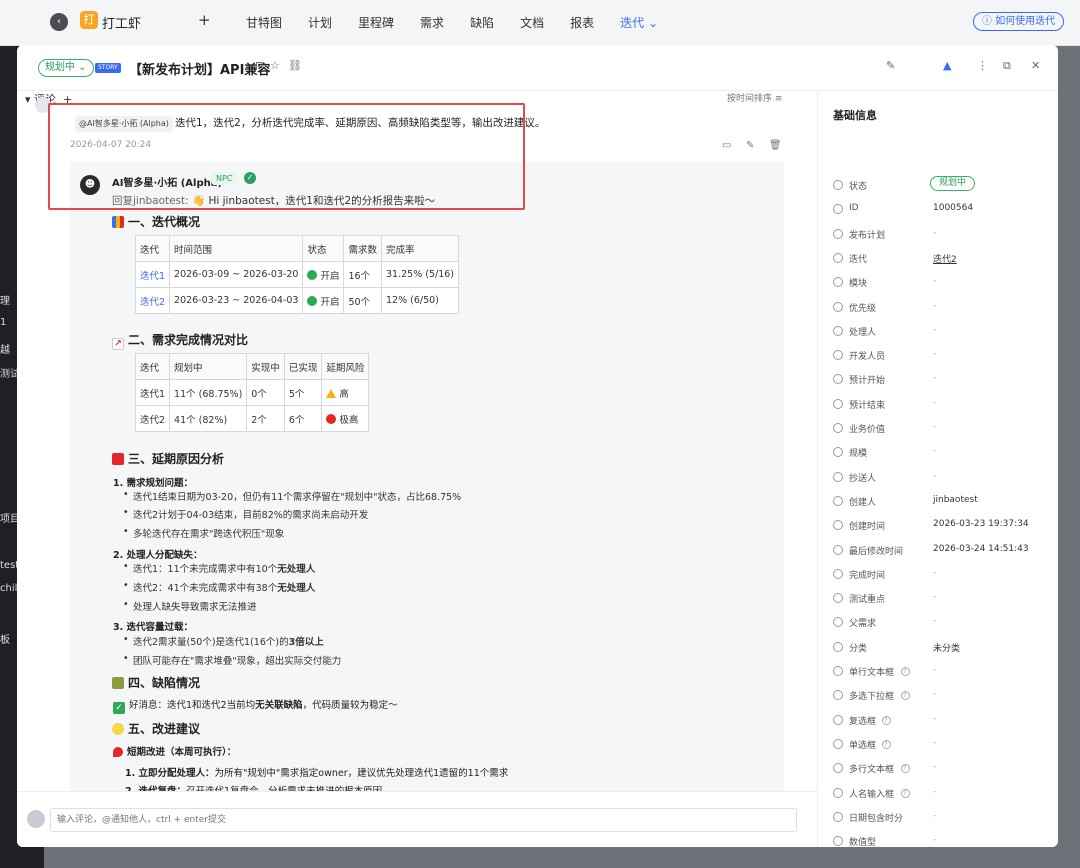 This screenshot has width=1080, height=868. Describe the element at coordinates (945, 746) in the screenshot. I see `info-row: 单选框? -` at that location.